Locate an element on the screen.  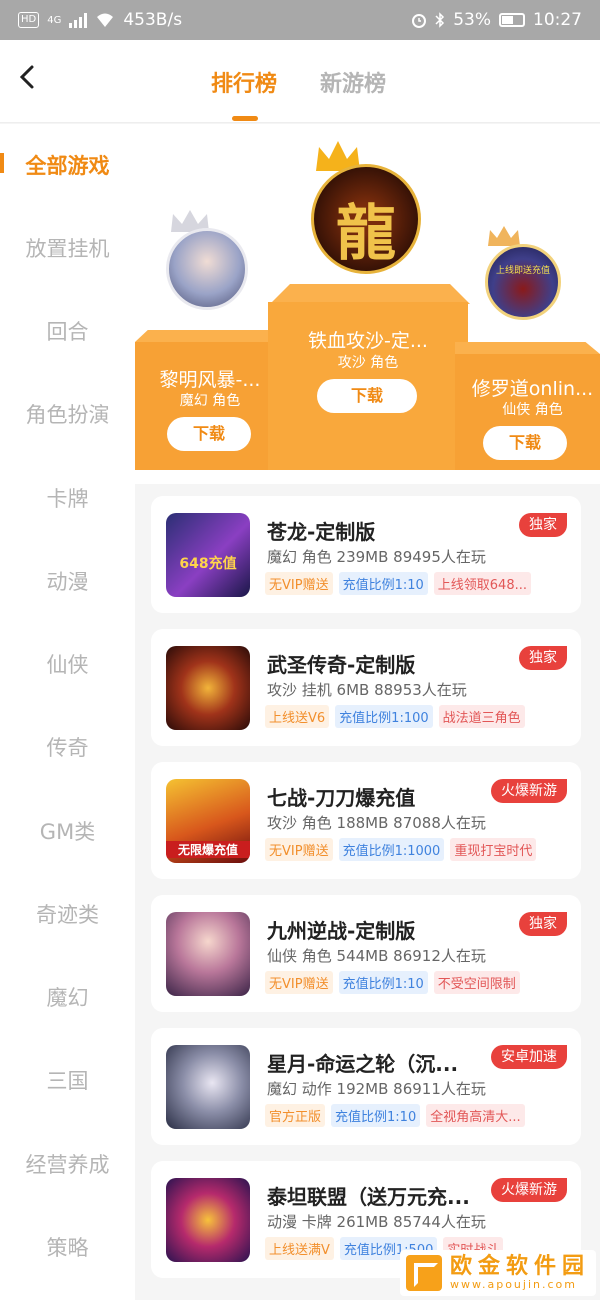
rank3-download-button: 下载 is located at coordinates (525, 443).